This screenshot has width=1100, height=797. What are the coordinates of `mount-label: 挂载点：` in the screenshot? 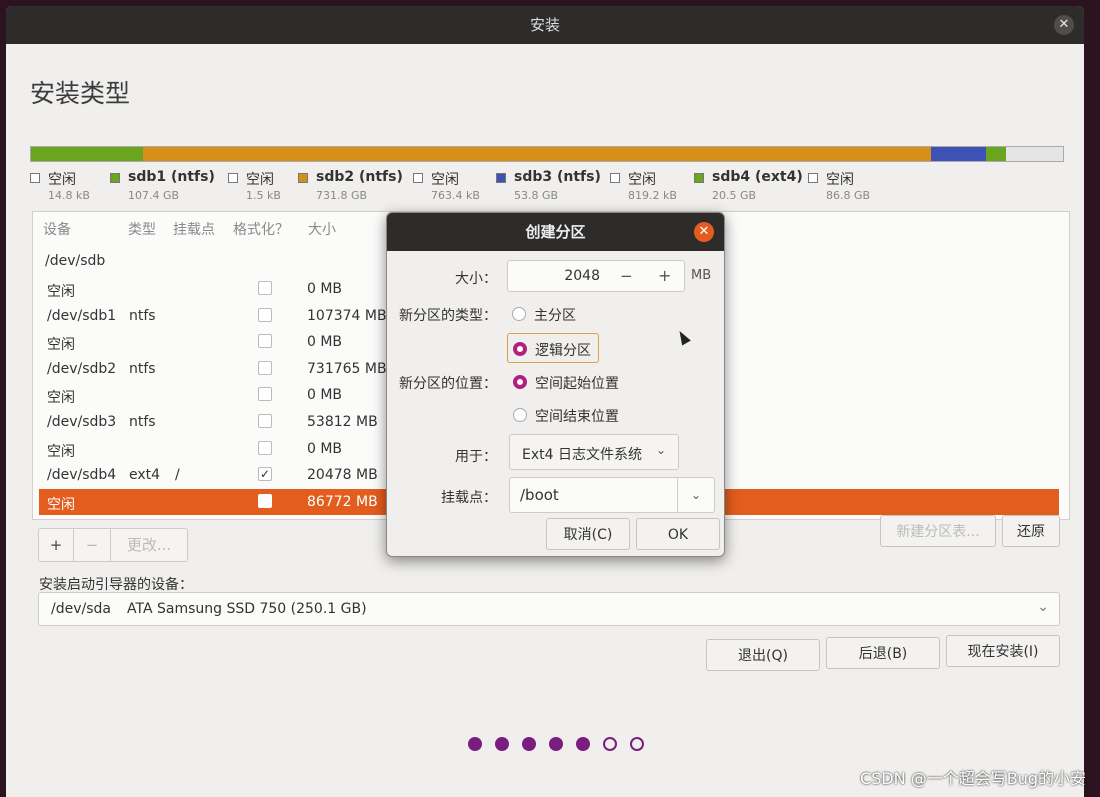 It's located at (469, 498).